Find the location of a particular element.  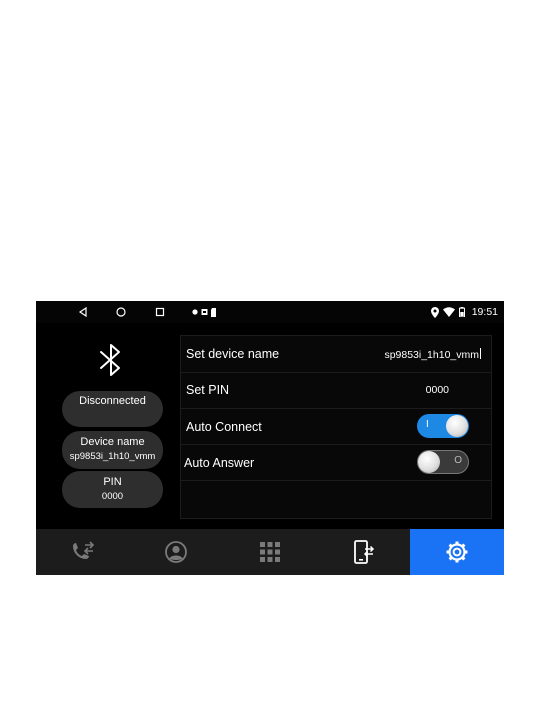

toggle-off-mark: O is located at coordinates (458, 460).